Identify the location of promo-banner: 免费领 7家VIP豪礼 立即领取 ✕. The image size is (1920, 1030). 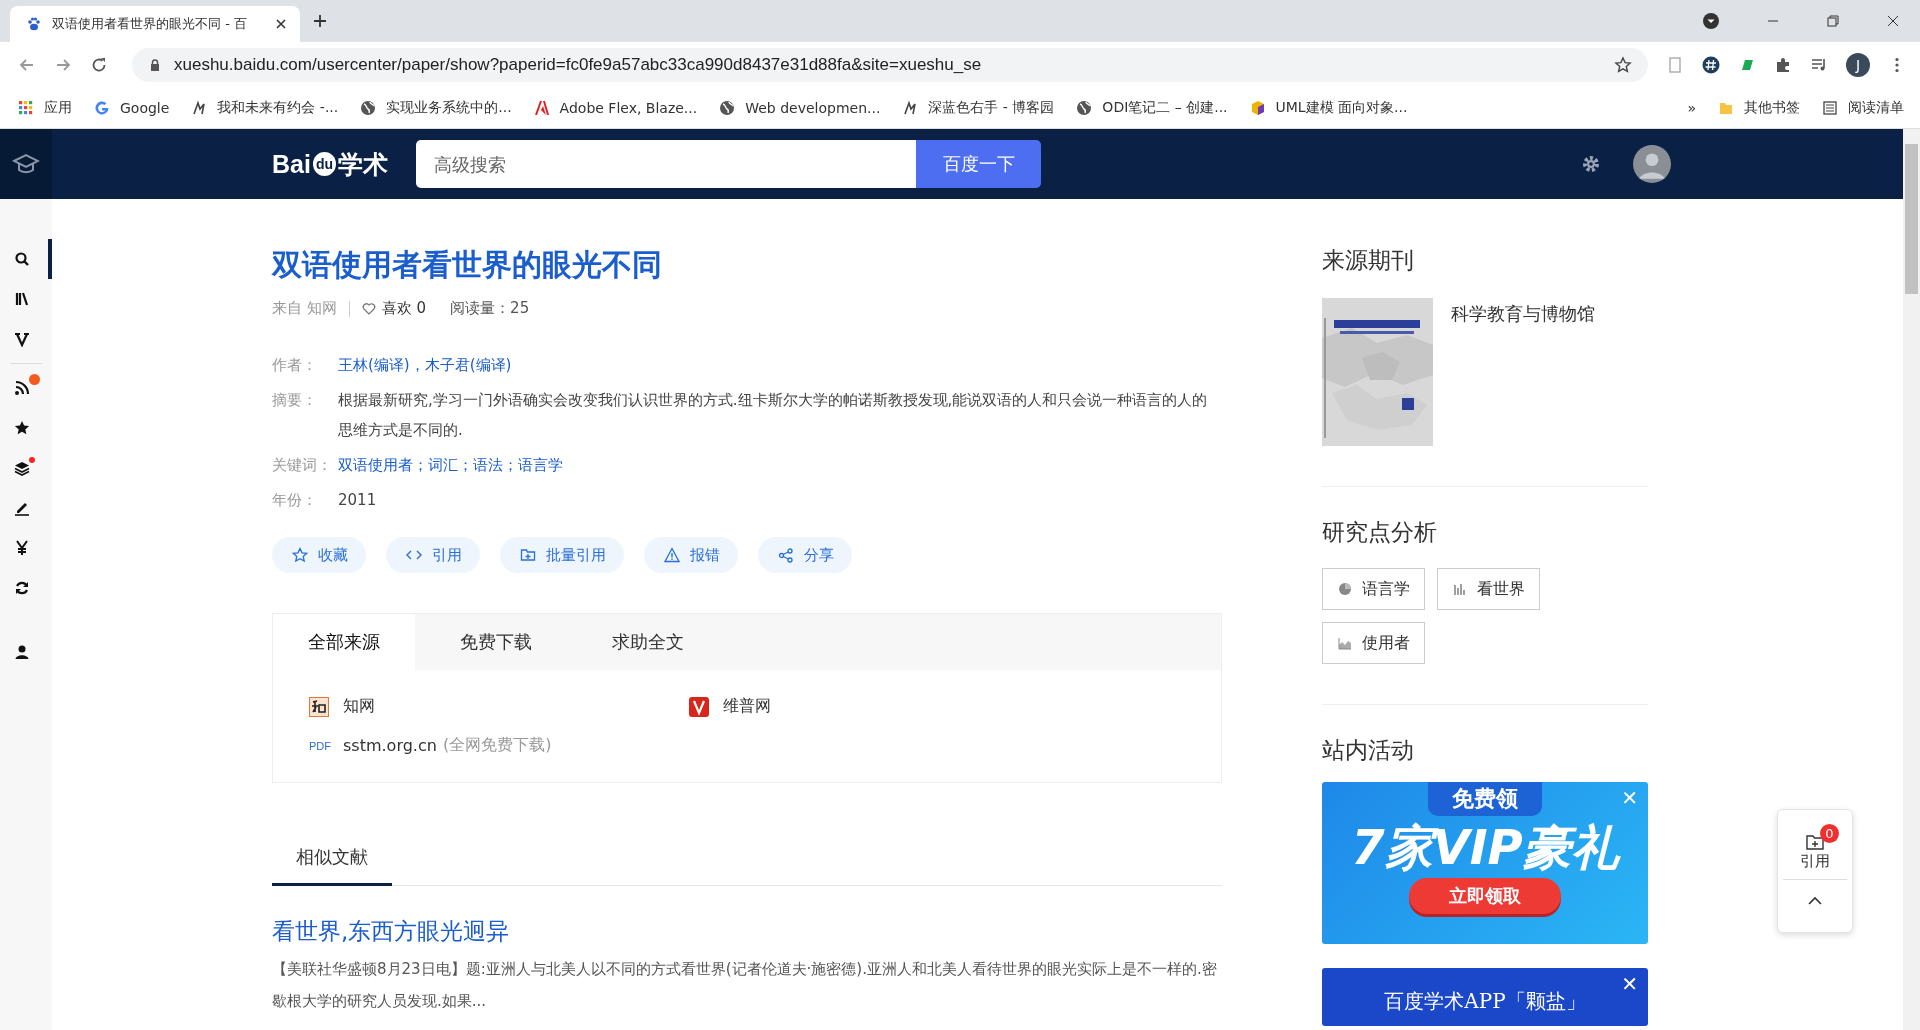
(1485, 863).